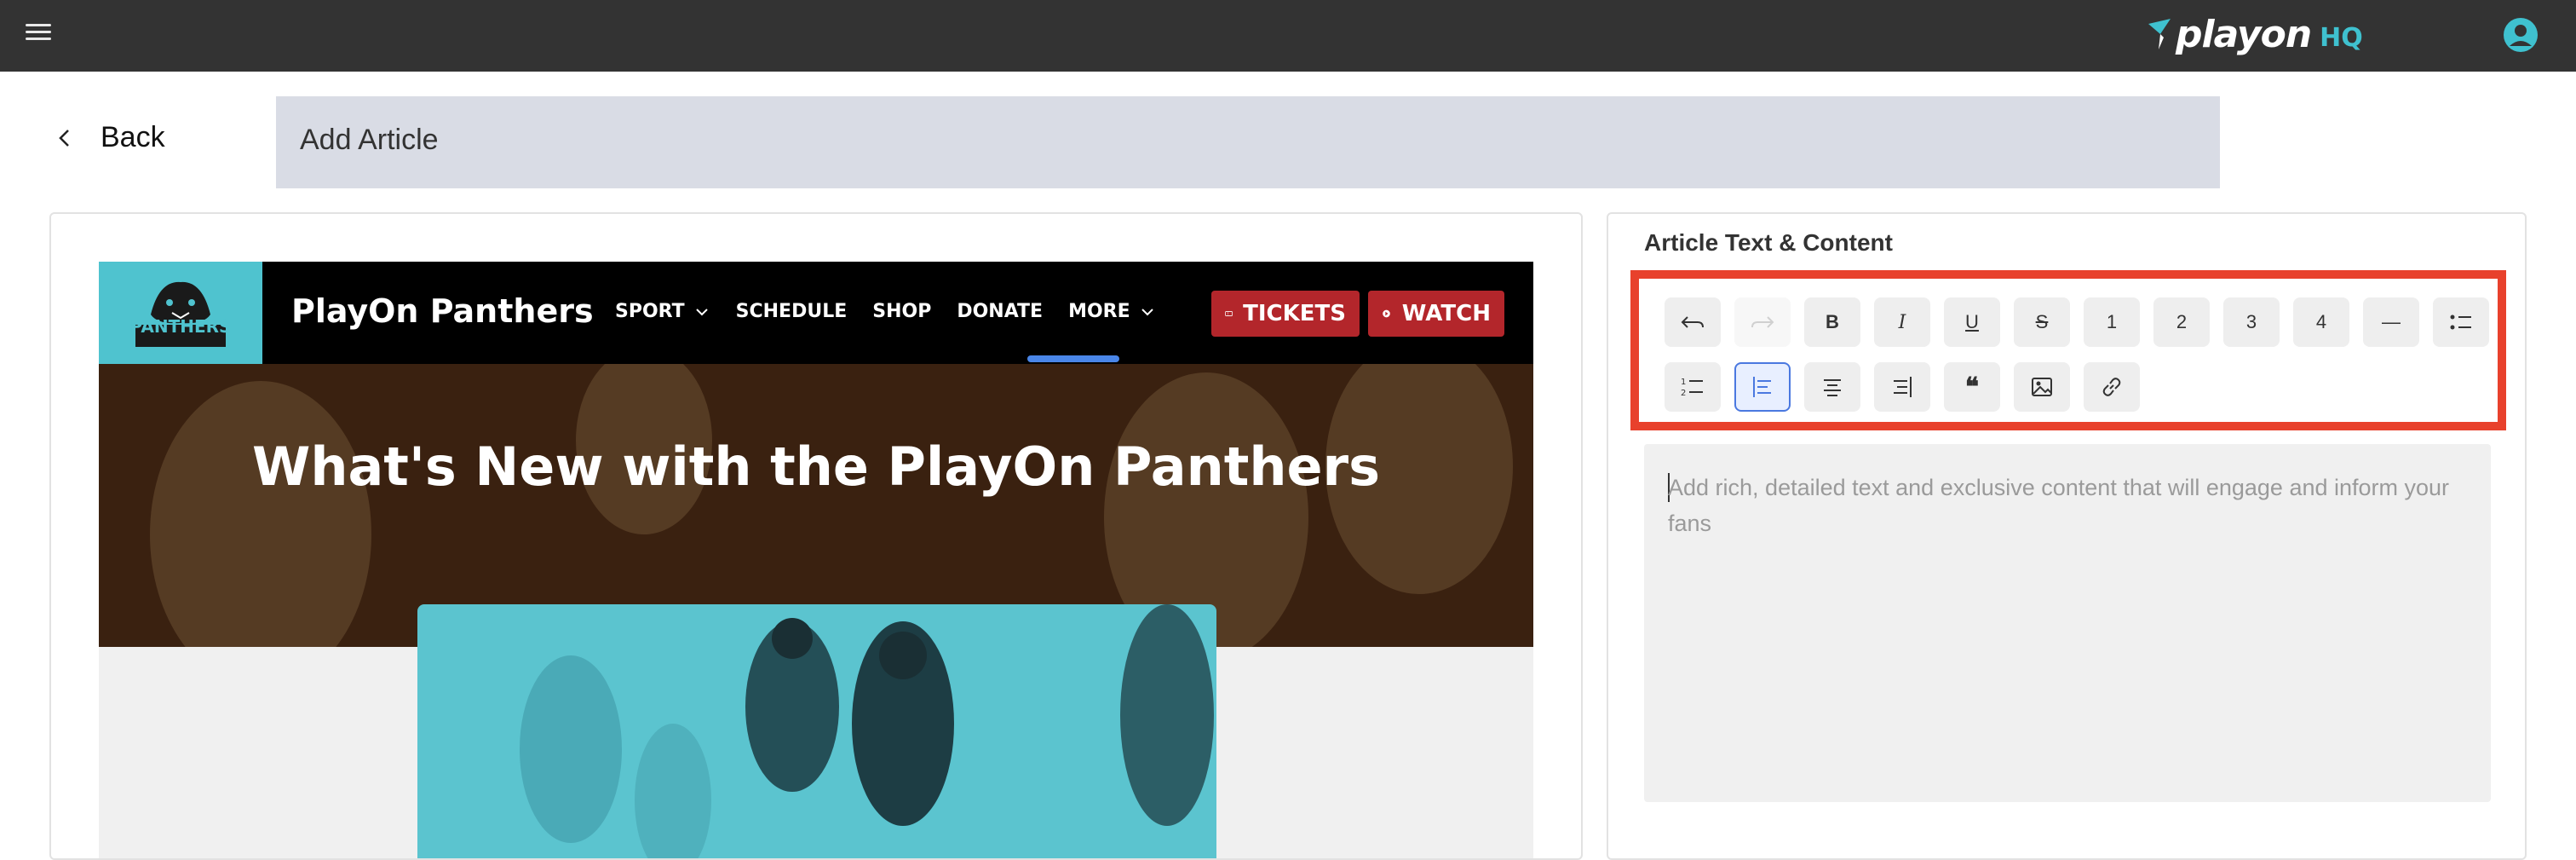 The width and height of the screenshot is (2576, 860). What do you see at coordinates (2159, 34) in the screenshot?
I see `paper-plane-icon` at bounding box center [2159, 34].